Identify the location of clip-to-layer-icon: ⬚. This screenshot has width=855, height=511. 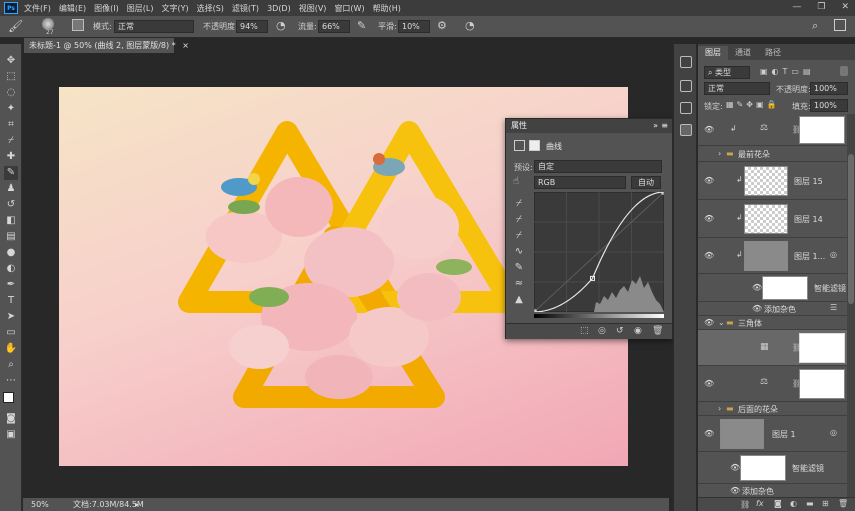
(584, 331).